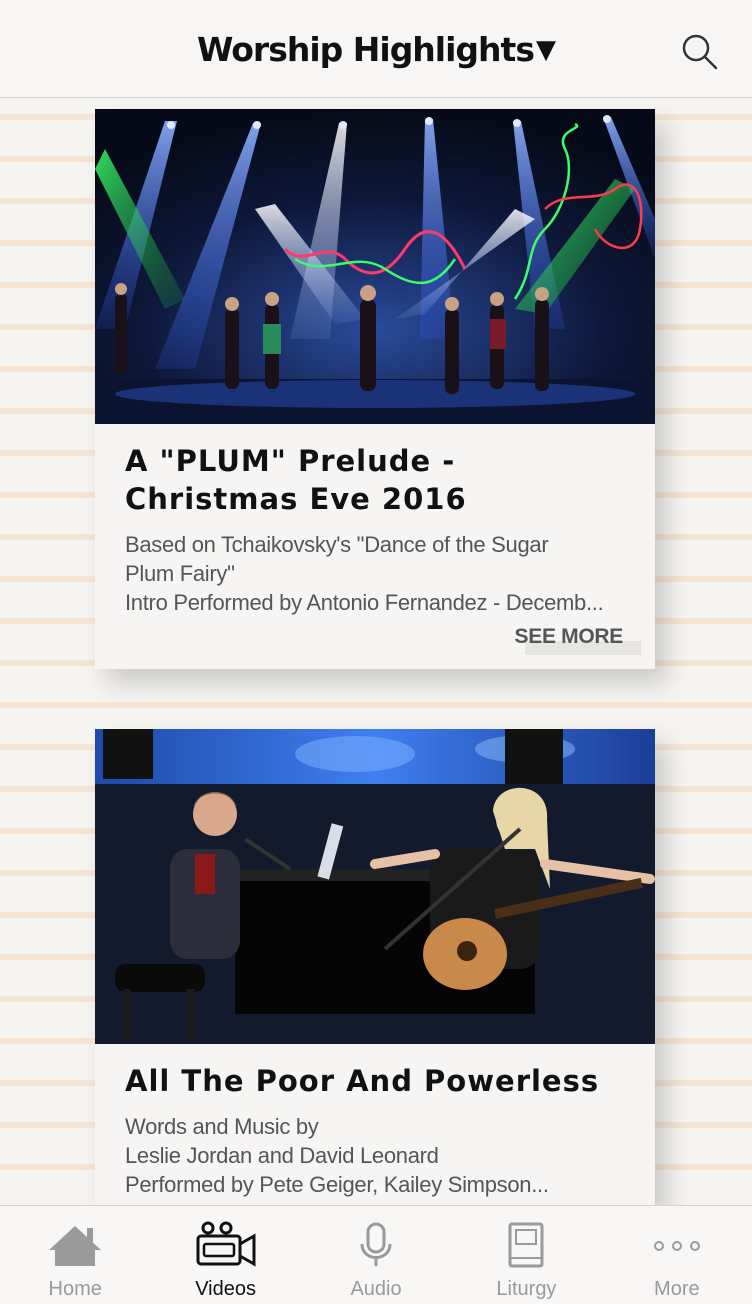 The width and height of the screenshot is (752, 1304). I want to click on top-header: Worship Highlights▼, so click(376, 49).